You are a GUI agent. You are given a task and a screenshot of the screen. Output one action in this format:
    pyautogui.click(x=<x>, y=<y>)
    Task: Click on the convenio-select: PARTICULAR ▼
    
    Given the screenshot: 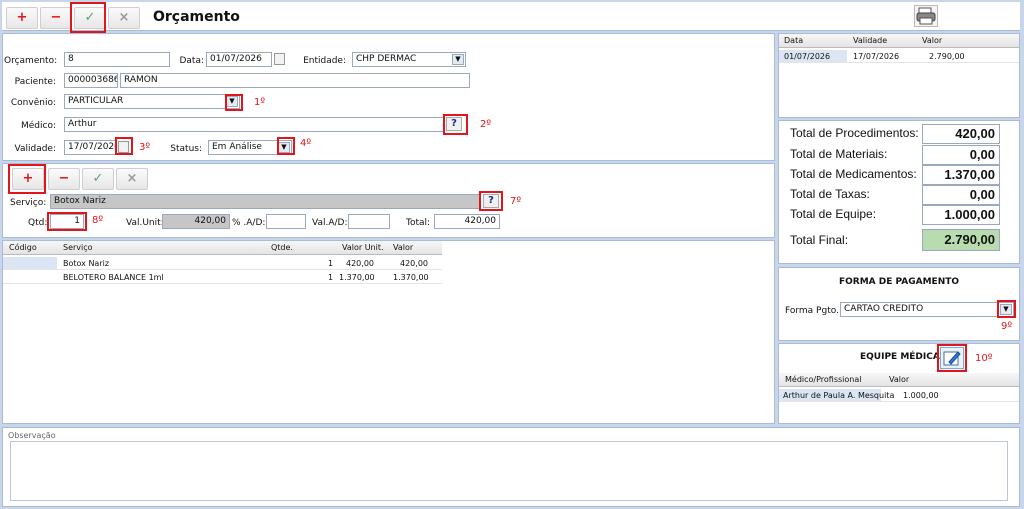 What is the action you would take?
    pyautogui.click(x=152, y=101)
    